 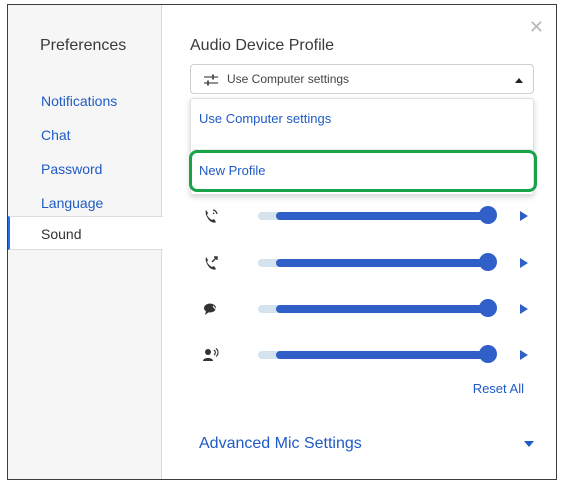 I want to click on sliders-icon, so click(x=211, y=80).